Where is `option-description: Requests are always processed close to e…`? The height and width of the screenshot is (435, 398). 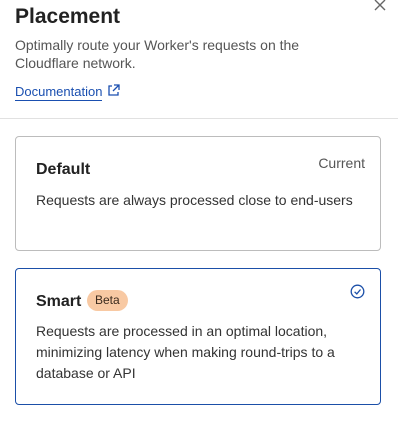
option-description: Requests are always processed close to e… is located at coordinates (194, 200).